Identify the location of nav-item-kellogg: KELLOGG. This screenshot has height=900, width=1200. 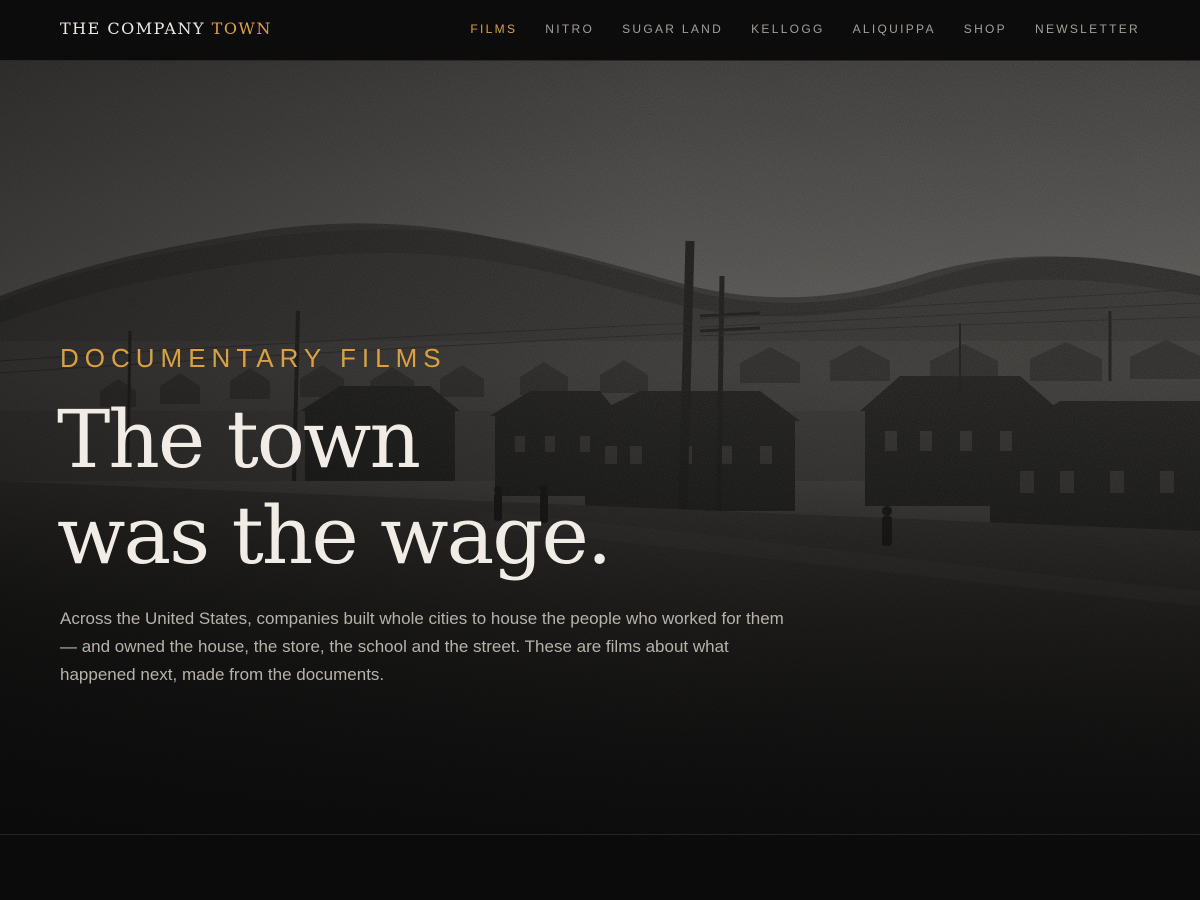
(787, 29).